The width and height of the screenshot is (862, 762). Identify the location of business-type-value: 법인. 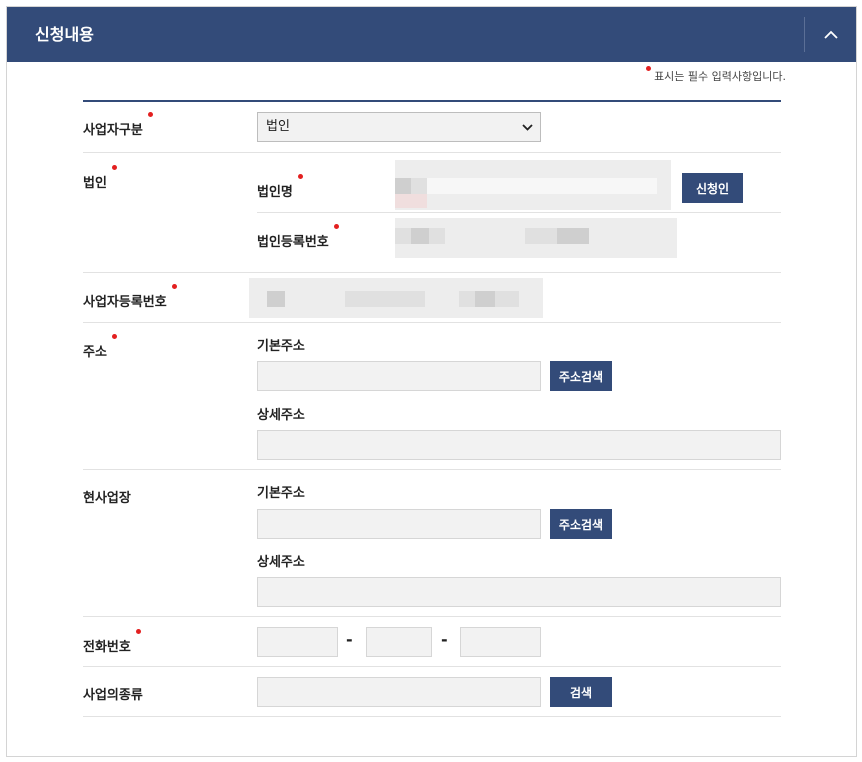
(278, 126).